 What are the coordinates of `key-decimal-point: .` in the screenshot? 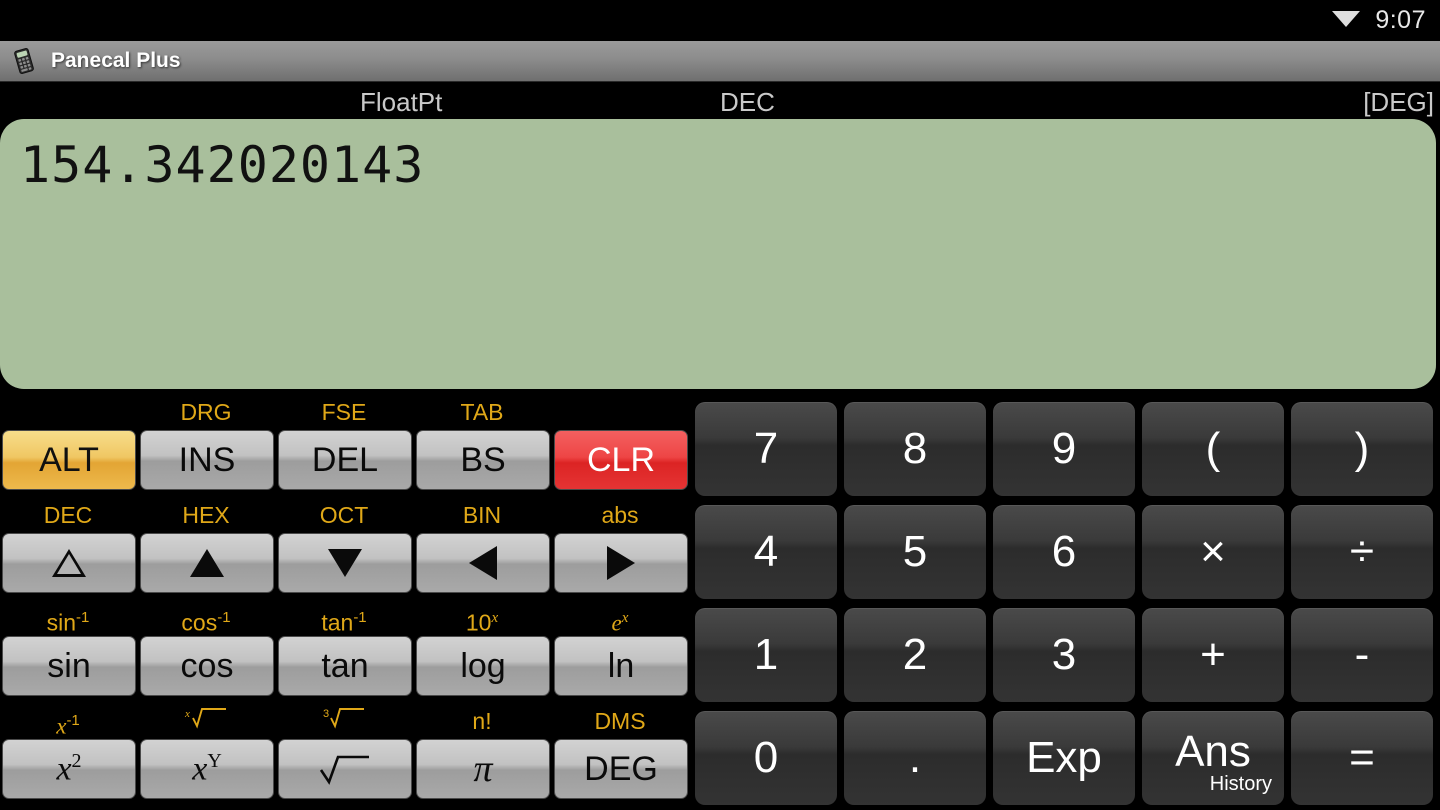 It's located at (915, 758).